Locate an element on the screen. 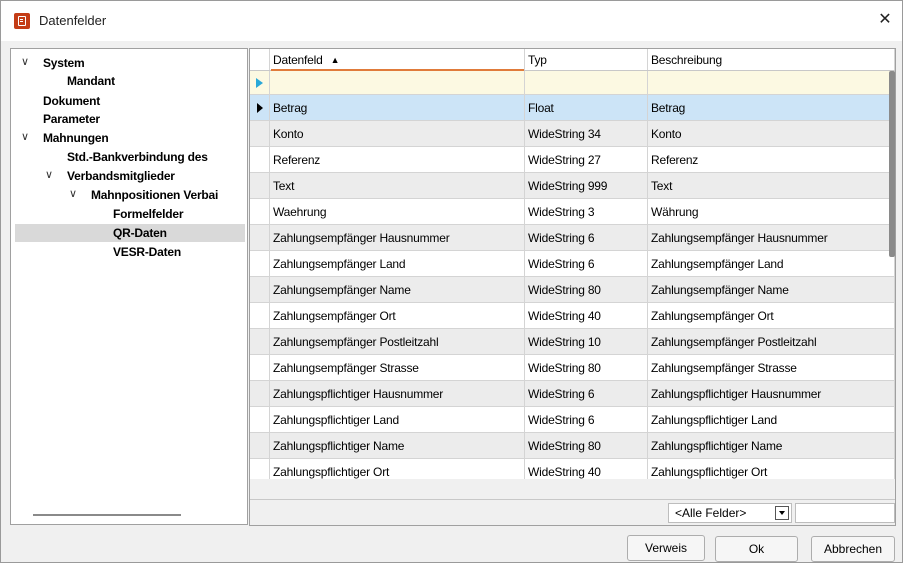 Image resolution: width=903 pixels, height=563 pixels. grid-vertical-scrollbar is located at coordinates (892, 164).